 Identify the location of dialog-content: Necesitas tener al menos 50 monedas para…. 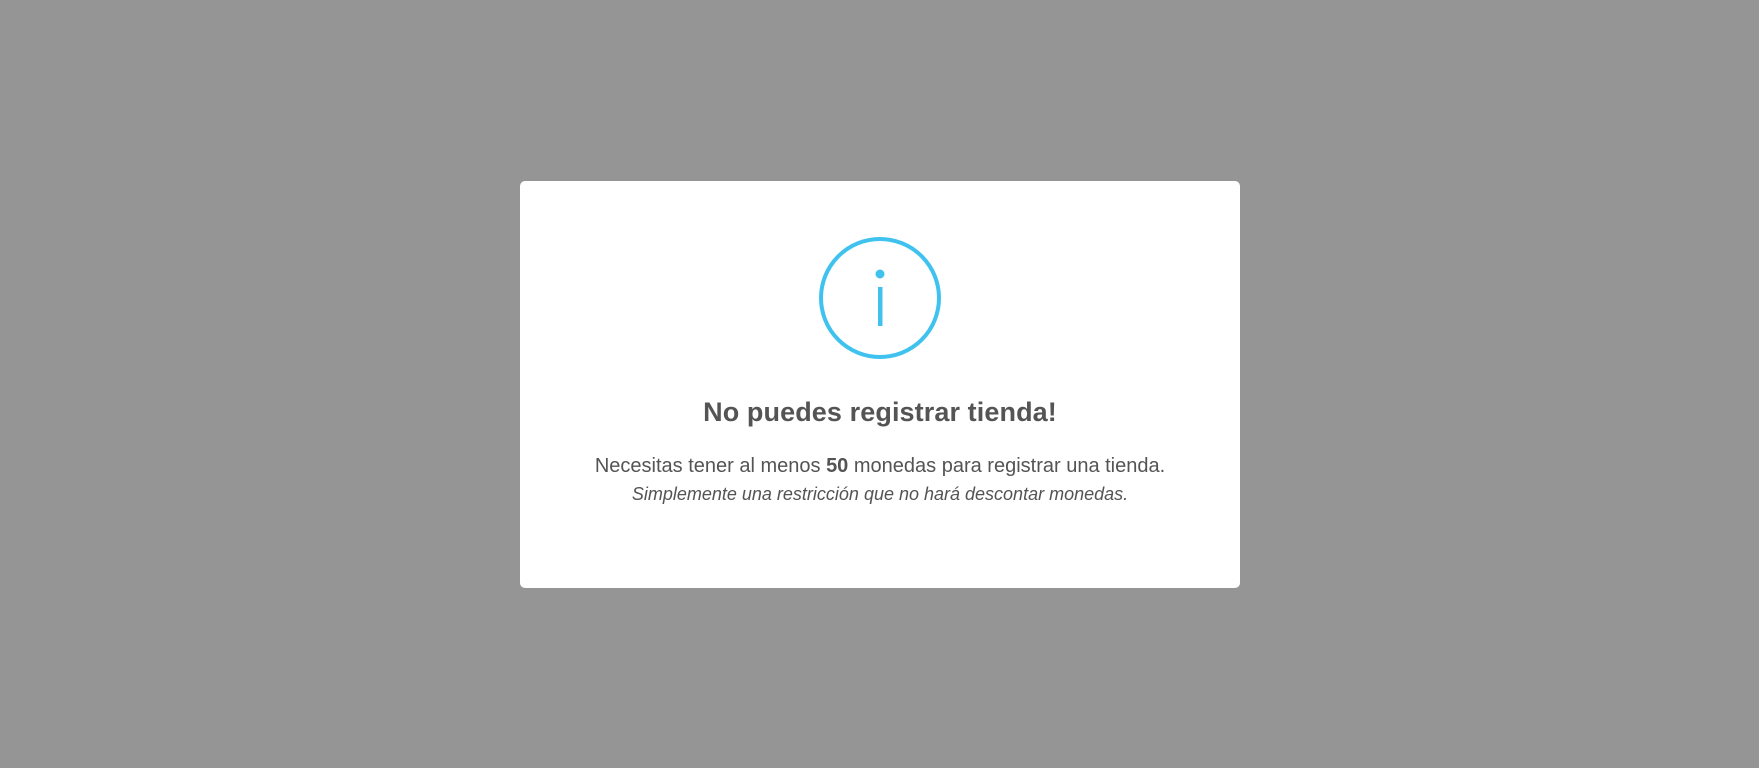
(880, 480).